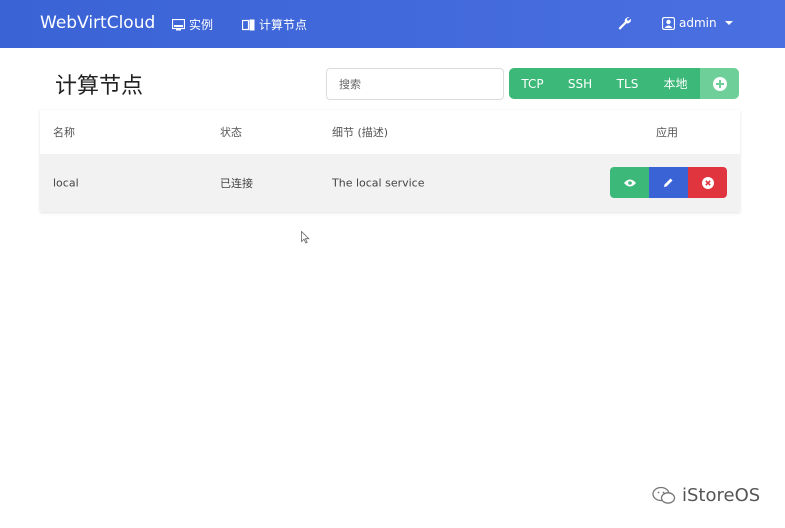  Describe the element at coordinates (532, 83) in the screenshot. I see `tcp-button: TCP` at that location.